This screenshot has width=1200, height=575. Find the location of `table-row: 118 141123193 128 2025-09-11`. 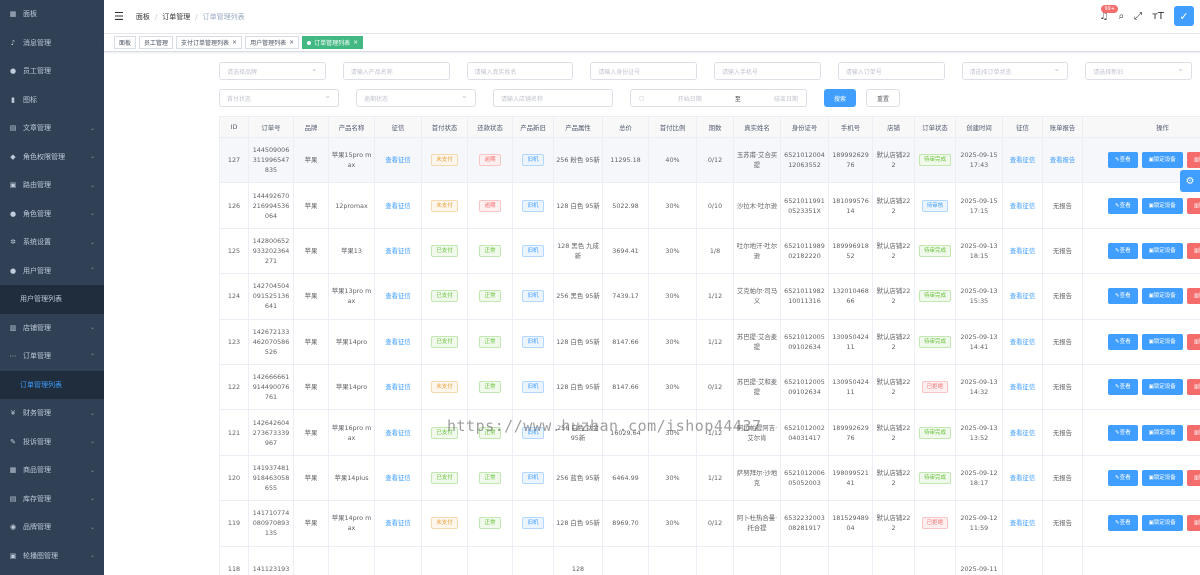

table-row: 118 141123193 128 2025-09-11 is located at coordinates (709, 560).